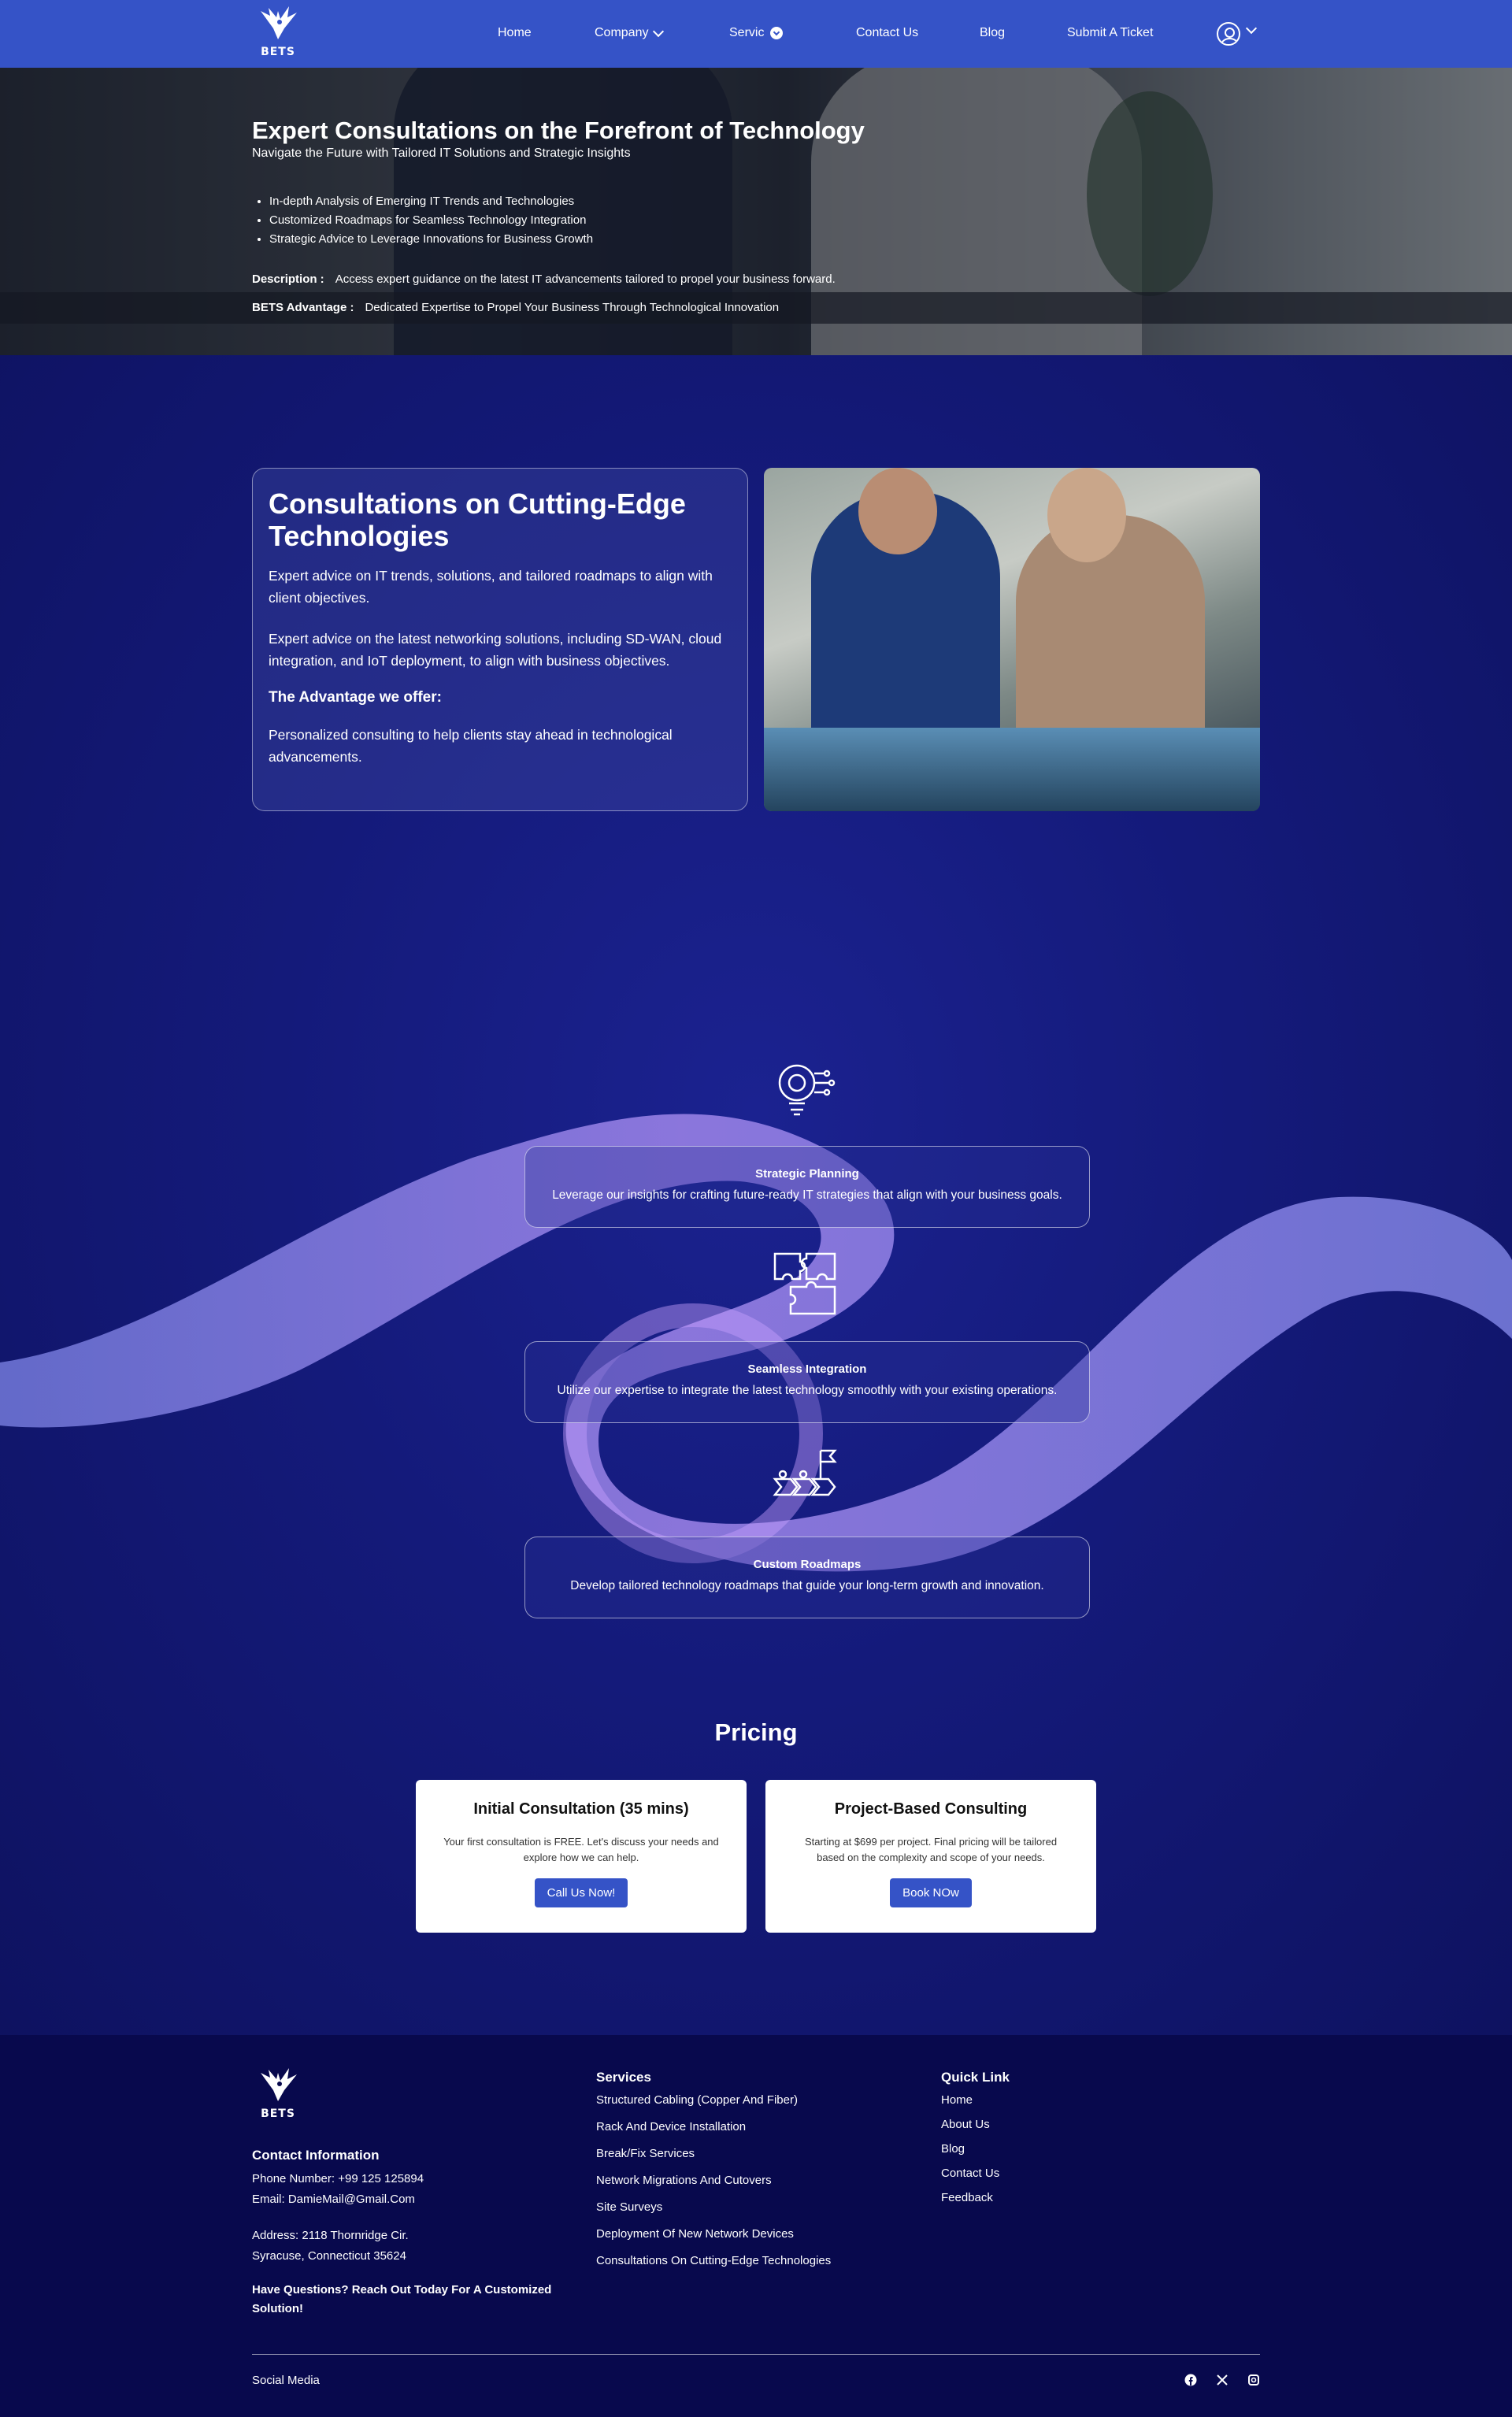 The image size is (1512, 2417). Describe the element at coordinates (1228, 34) in the screenshot. I see `user-account-icon` at that location.